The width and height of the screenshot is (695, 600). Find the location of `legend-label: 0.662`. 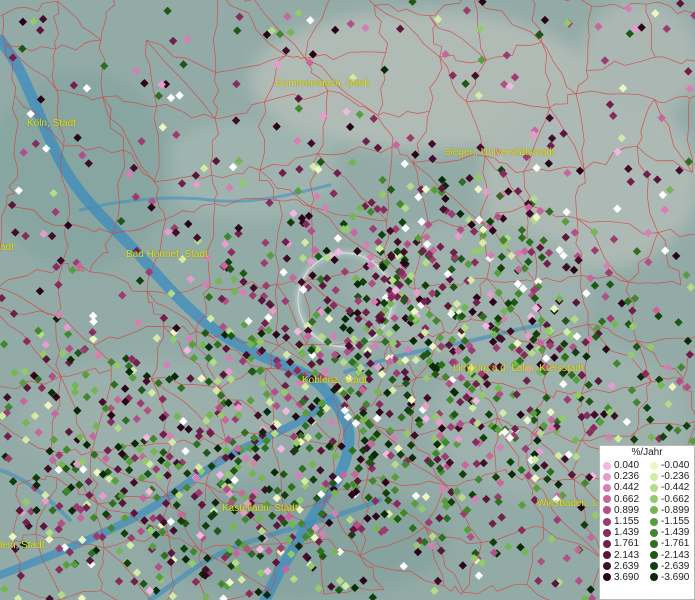

legend-label: 0.662 is located at coordinates (627, 499).